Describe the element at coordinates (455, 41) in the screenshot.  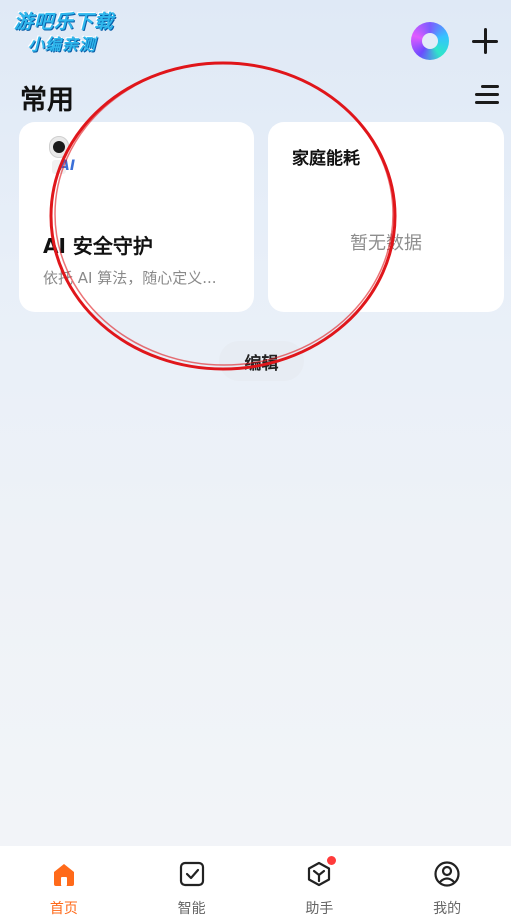
I see `top-actions` at that location.